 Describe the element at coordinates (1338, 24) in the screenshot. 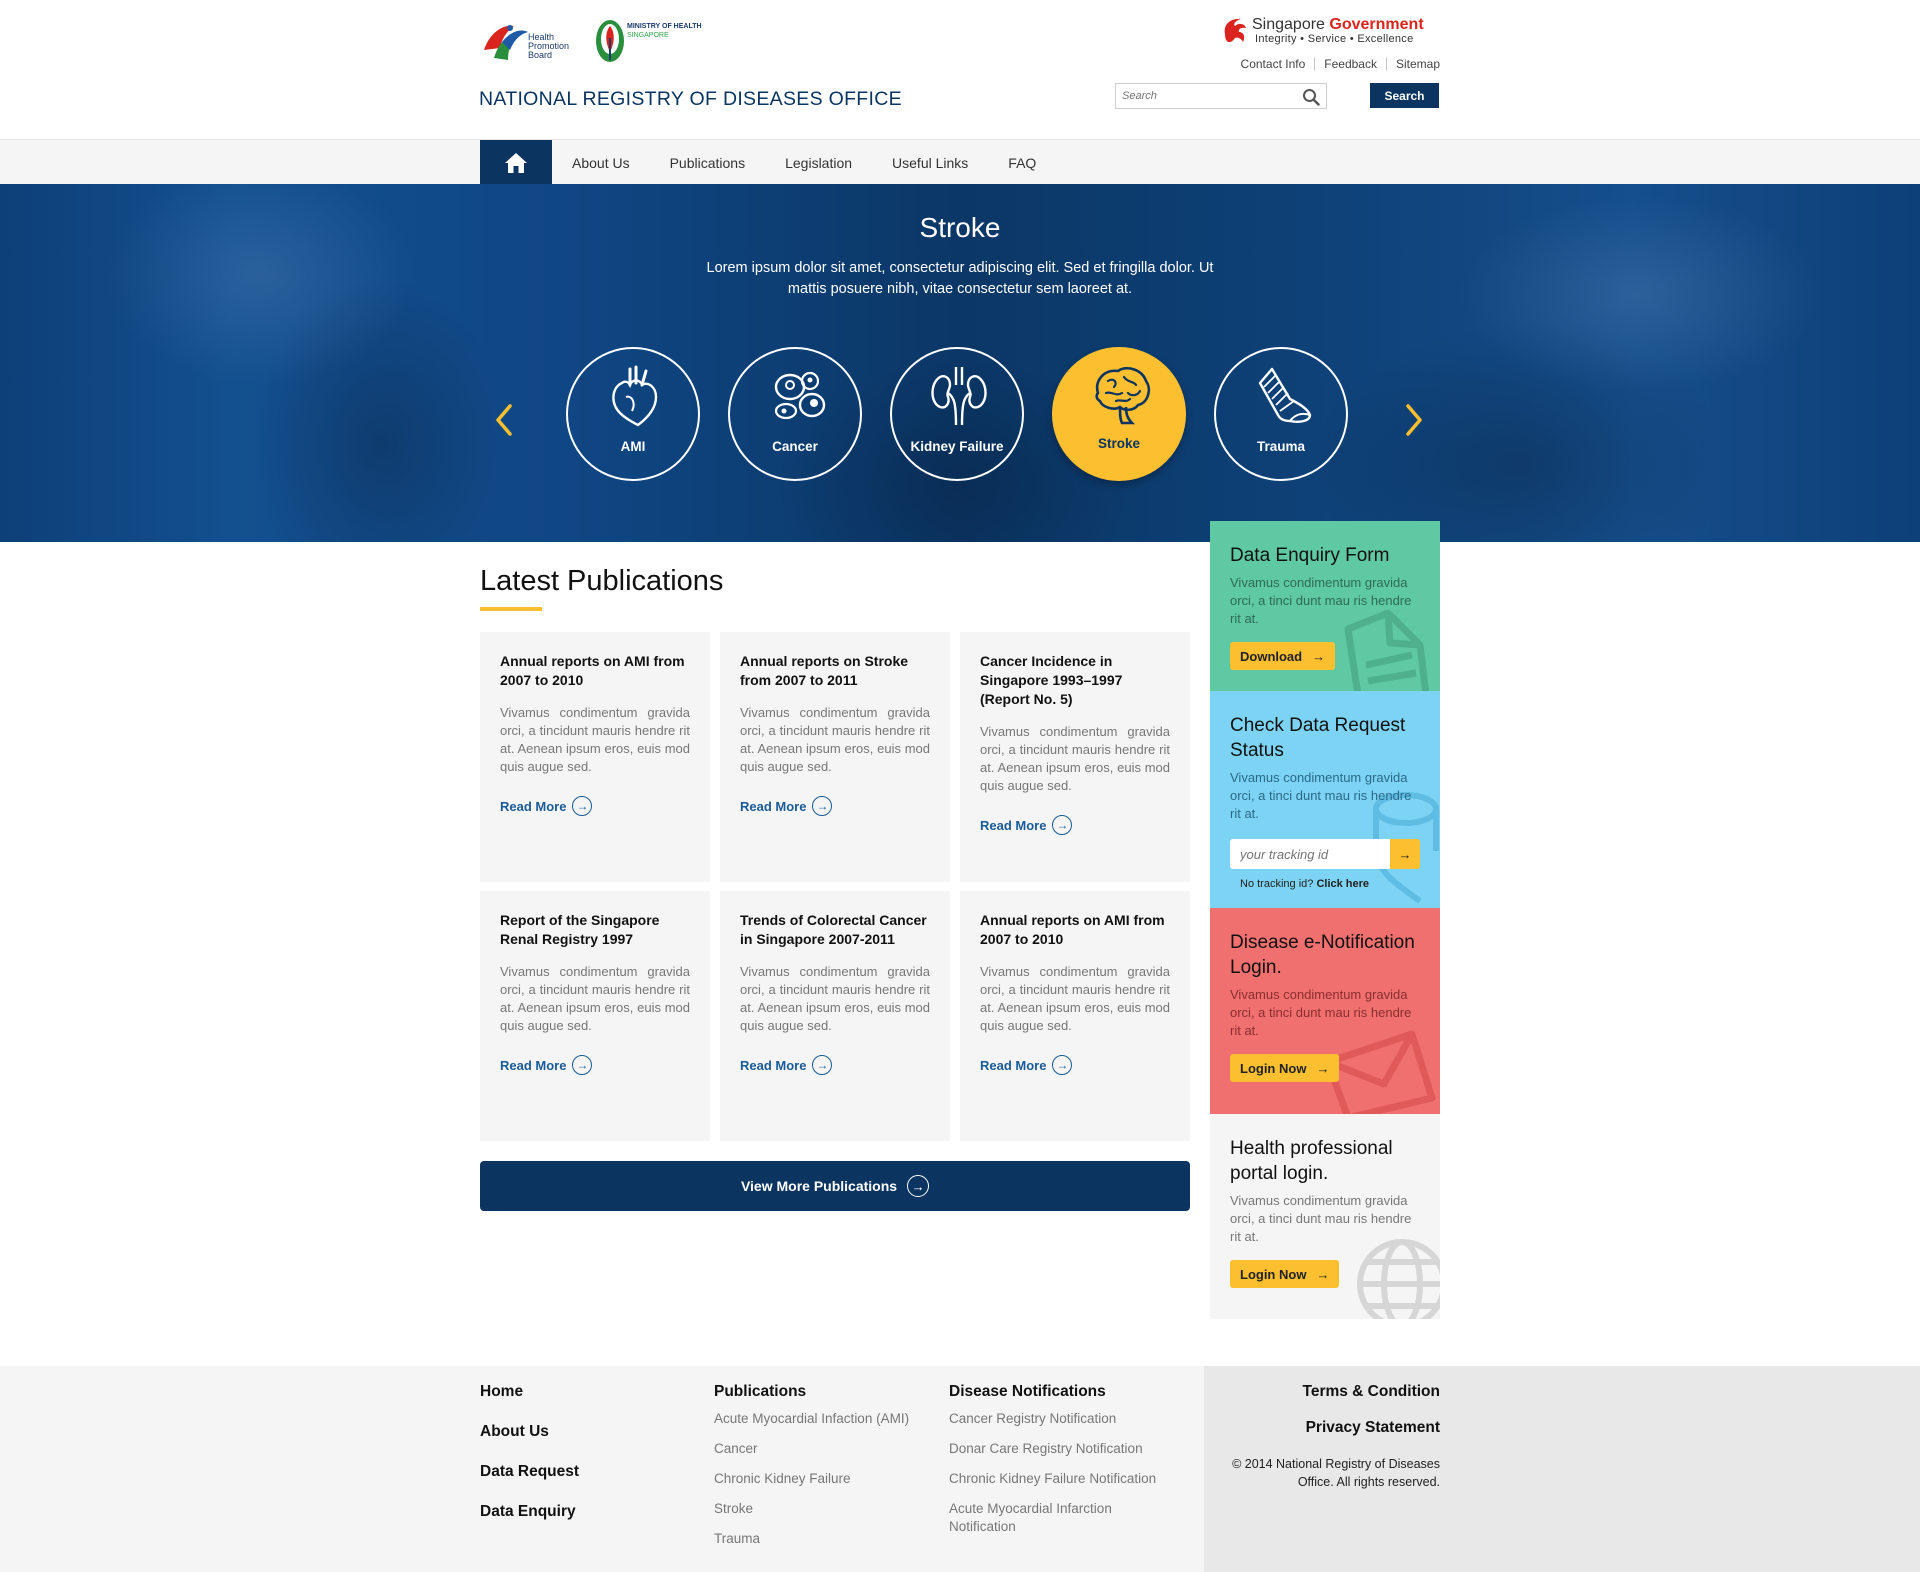

I see `gov-title: Singapore Government` at that location.